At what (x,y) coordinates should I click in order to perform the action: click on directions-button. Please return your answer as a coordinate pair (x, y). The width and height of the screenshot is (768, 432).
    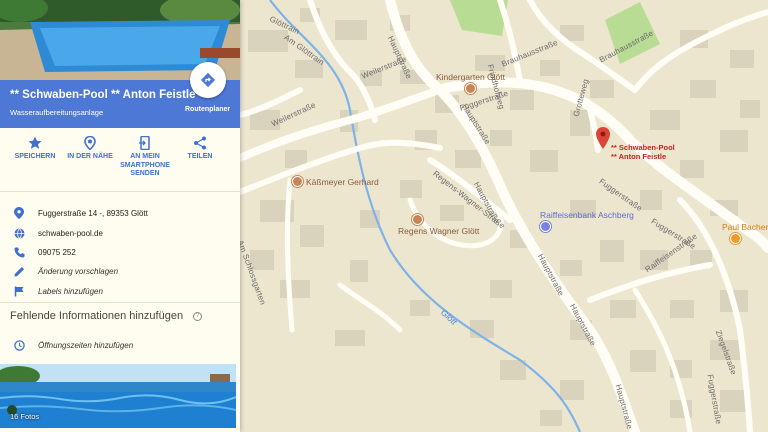
    Looking at the image, I should click on (208, 80).